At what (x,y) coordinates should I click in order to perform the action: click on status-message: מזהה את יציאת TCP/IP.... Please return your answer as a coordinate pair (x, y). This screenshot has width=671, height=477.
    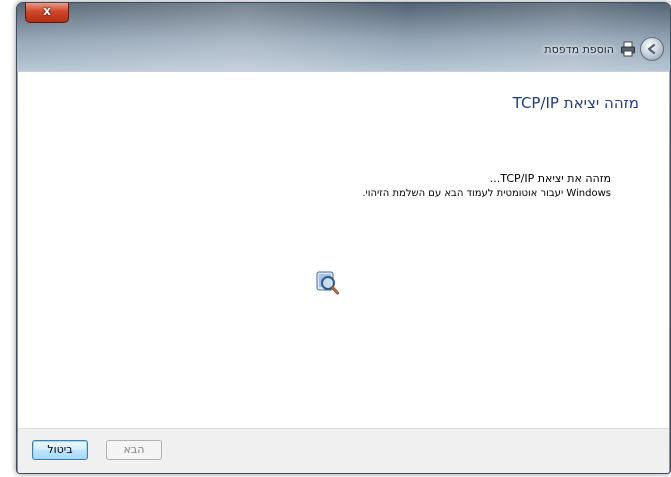
    Looking at the image, I should click on (550, 178).